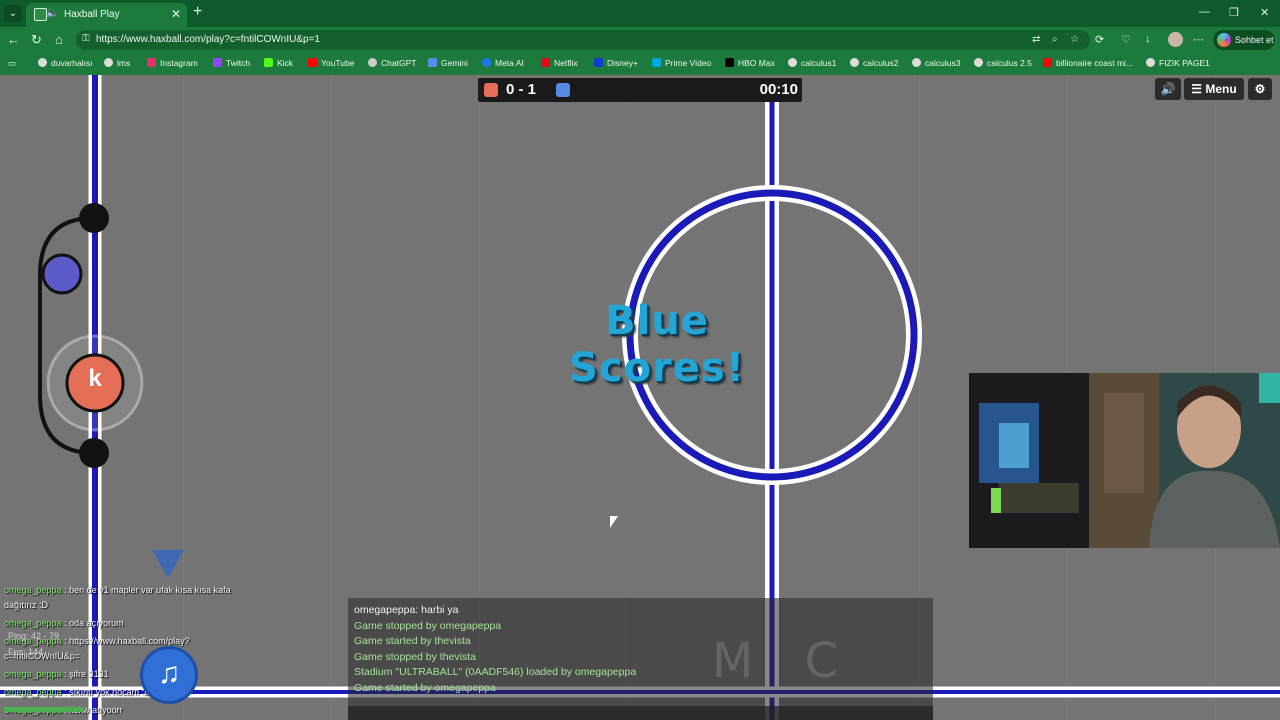 The image size is (1280, 720). Describe the element at coordinates (432, 62) in the screenshot. I see `gemini-icon` at that location.